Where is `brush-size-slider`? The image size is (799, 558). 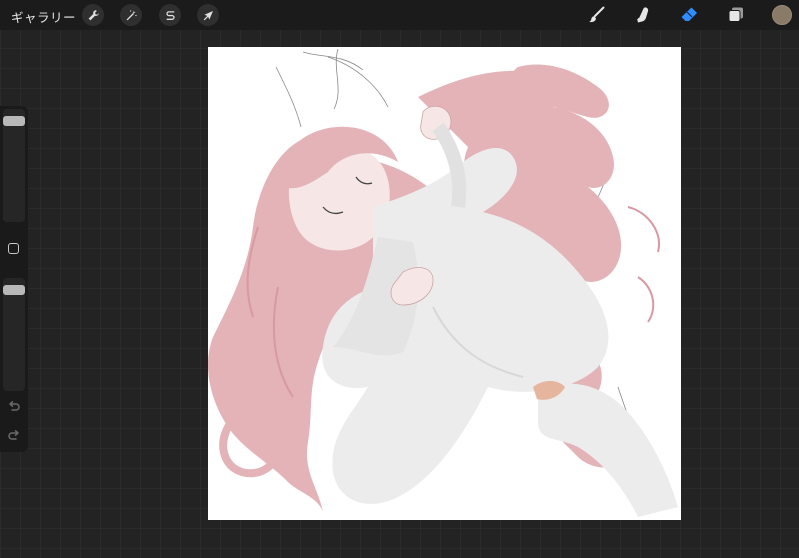
brush-size-slider is located at coordinates (14, 165).